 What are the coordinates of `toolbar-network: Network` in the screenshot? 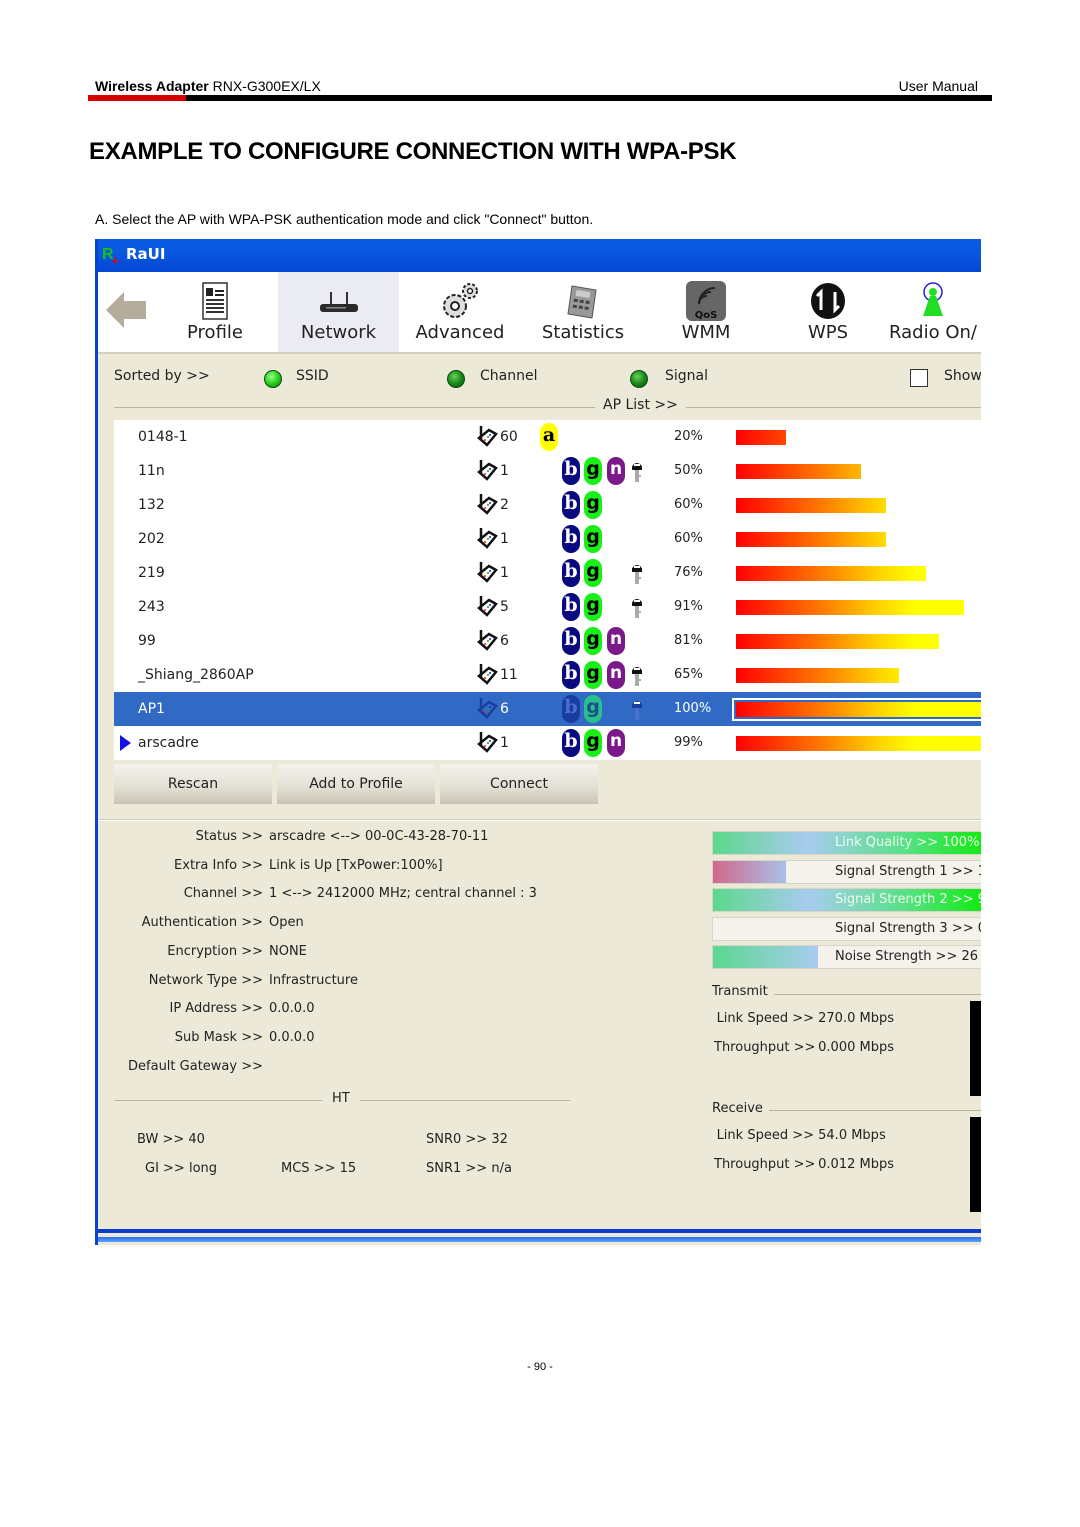 It's located at (338, 312).